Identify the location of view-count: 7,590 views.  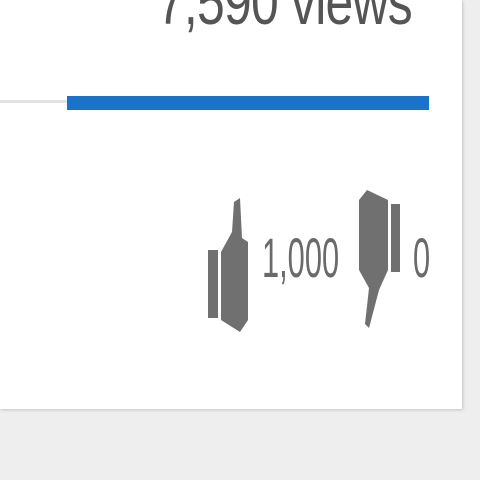
(284, 19).